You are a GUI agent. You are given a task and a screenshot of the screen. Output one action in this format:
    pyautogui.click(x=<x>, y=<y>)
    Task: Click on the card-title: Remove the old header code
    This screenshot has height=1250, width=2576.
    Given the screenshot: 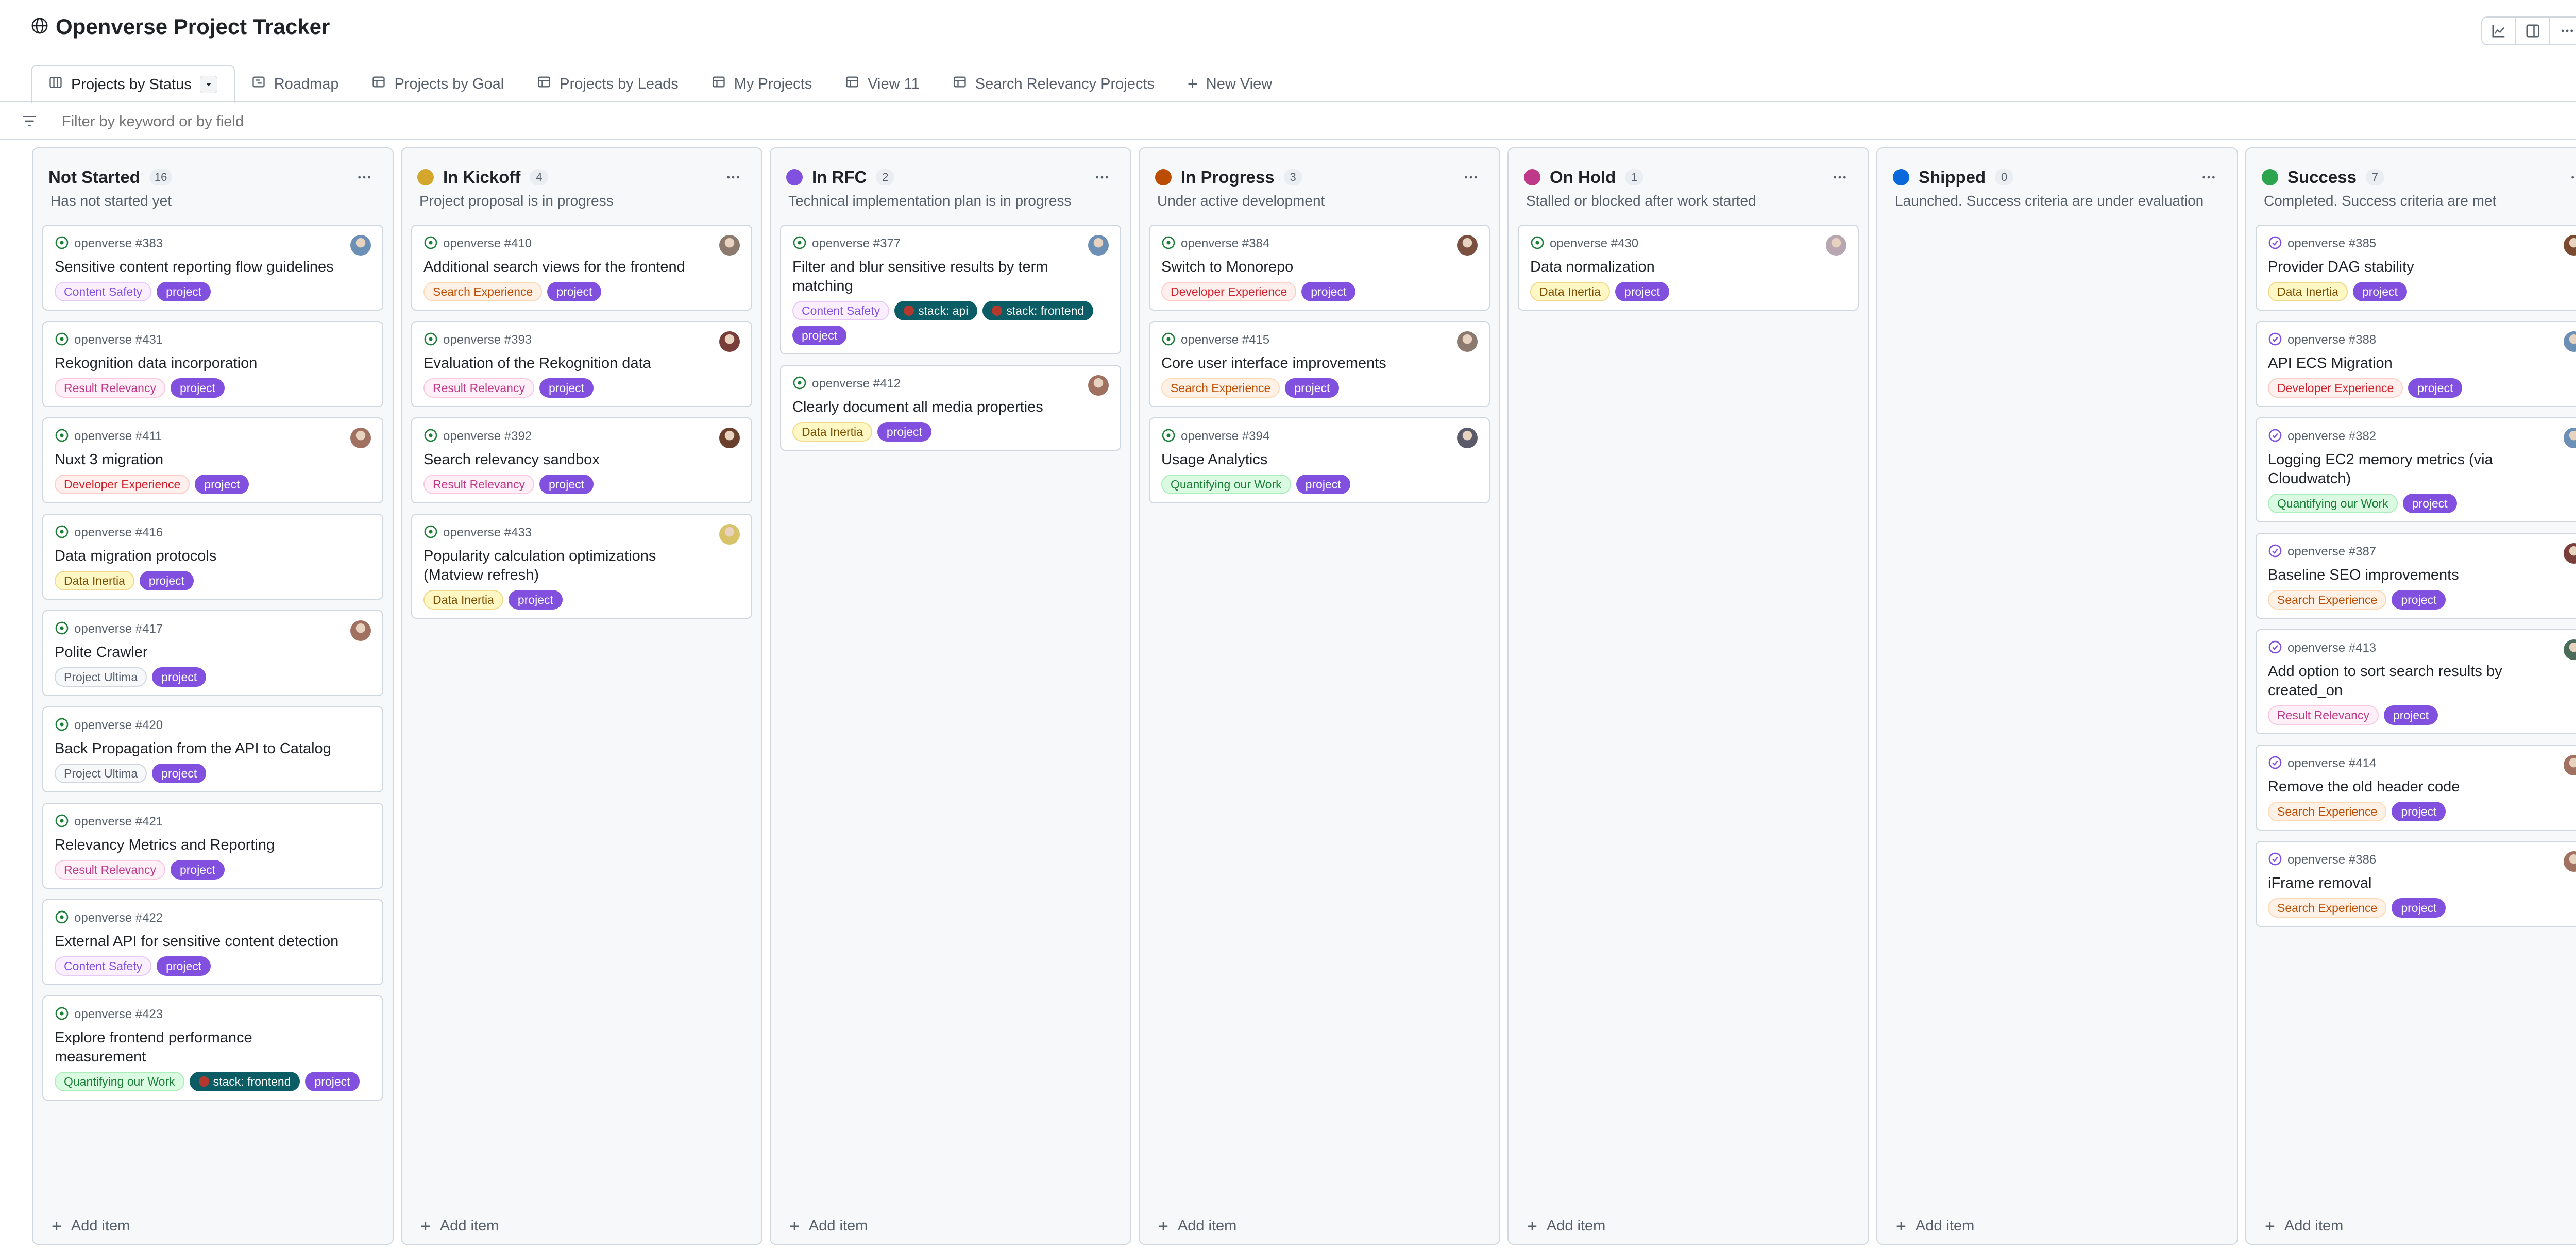 What is the action you would take?
    pyautogui.click(x=2422, y=787)
    